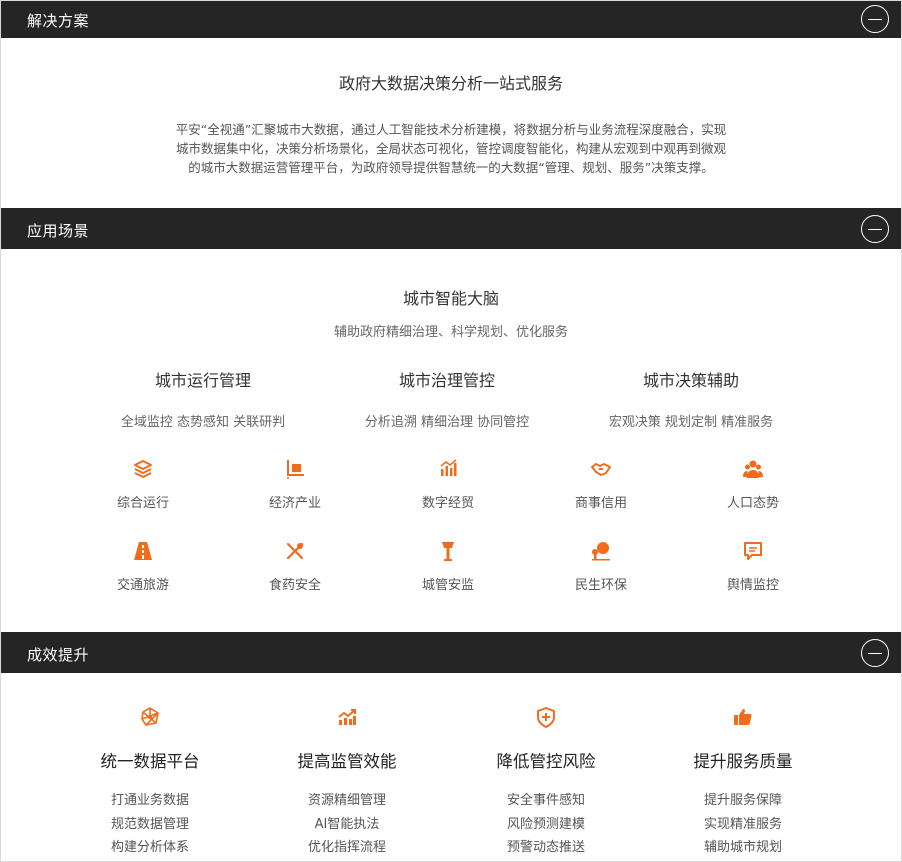  What do you see at coordinates (545, 824) in the screenshot?
I see `effect-item: 风险预测建模` at bounding box center [545, 824].